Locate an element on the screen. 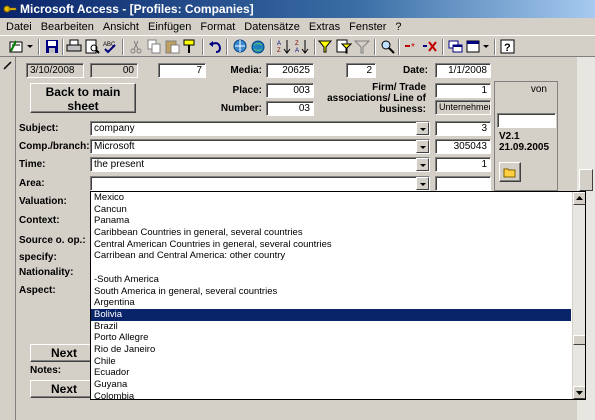 The width and height of the screenshot is (595, 420). print-icon is located at coordinates (74, 46).